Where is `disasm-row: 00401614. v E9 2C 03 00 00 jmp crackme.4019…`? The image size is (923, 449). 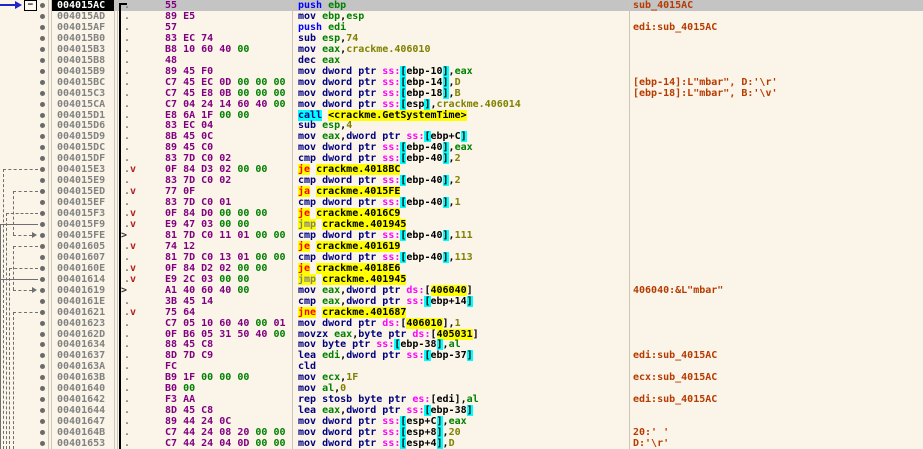 disasm-row: 00401614. v E9 2C 03 00 00 jmp crackme.4019… is located at coordinates (461, 279).